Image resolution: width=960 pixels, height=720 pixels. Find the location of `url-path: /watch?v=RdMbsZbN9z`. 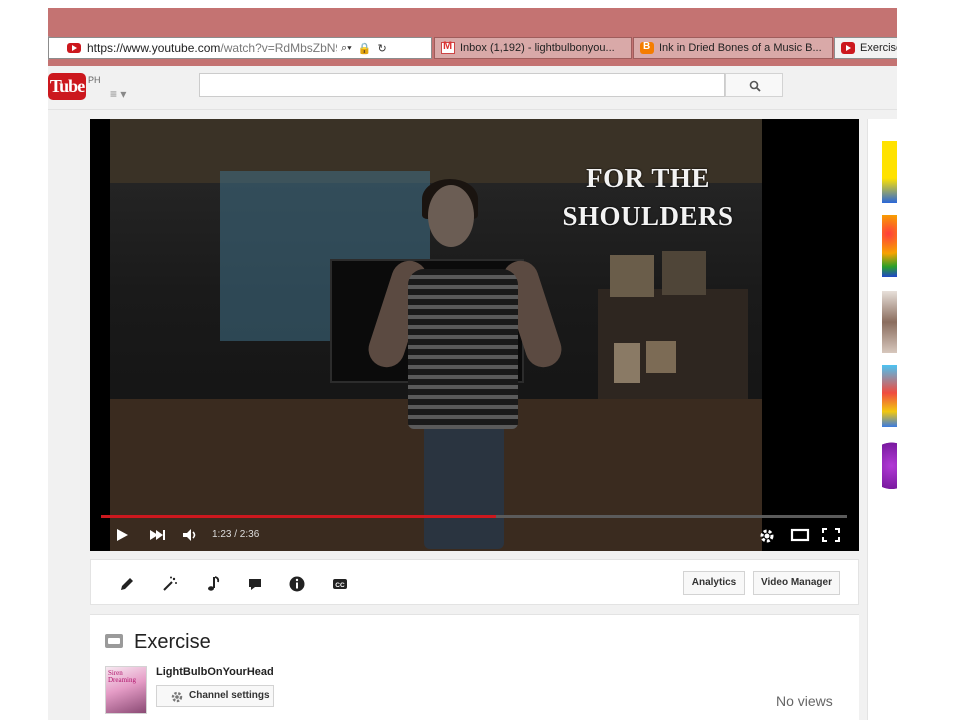

url-path: /watch?v=RdMbsZbN9z is located at coordinates (278, 48).